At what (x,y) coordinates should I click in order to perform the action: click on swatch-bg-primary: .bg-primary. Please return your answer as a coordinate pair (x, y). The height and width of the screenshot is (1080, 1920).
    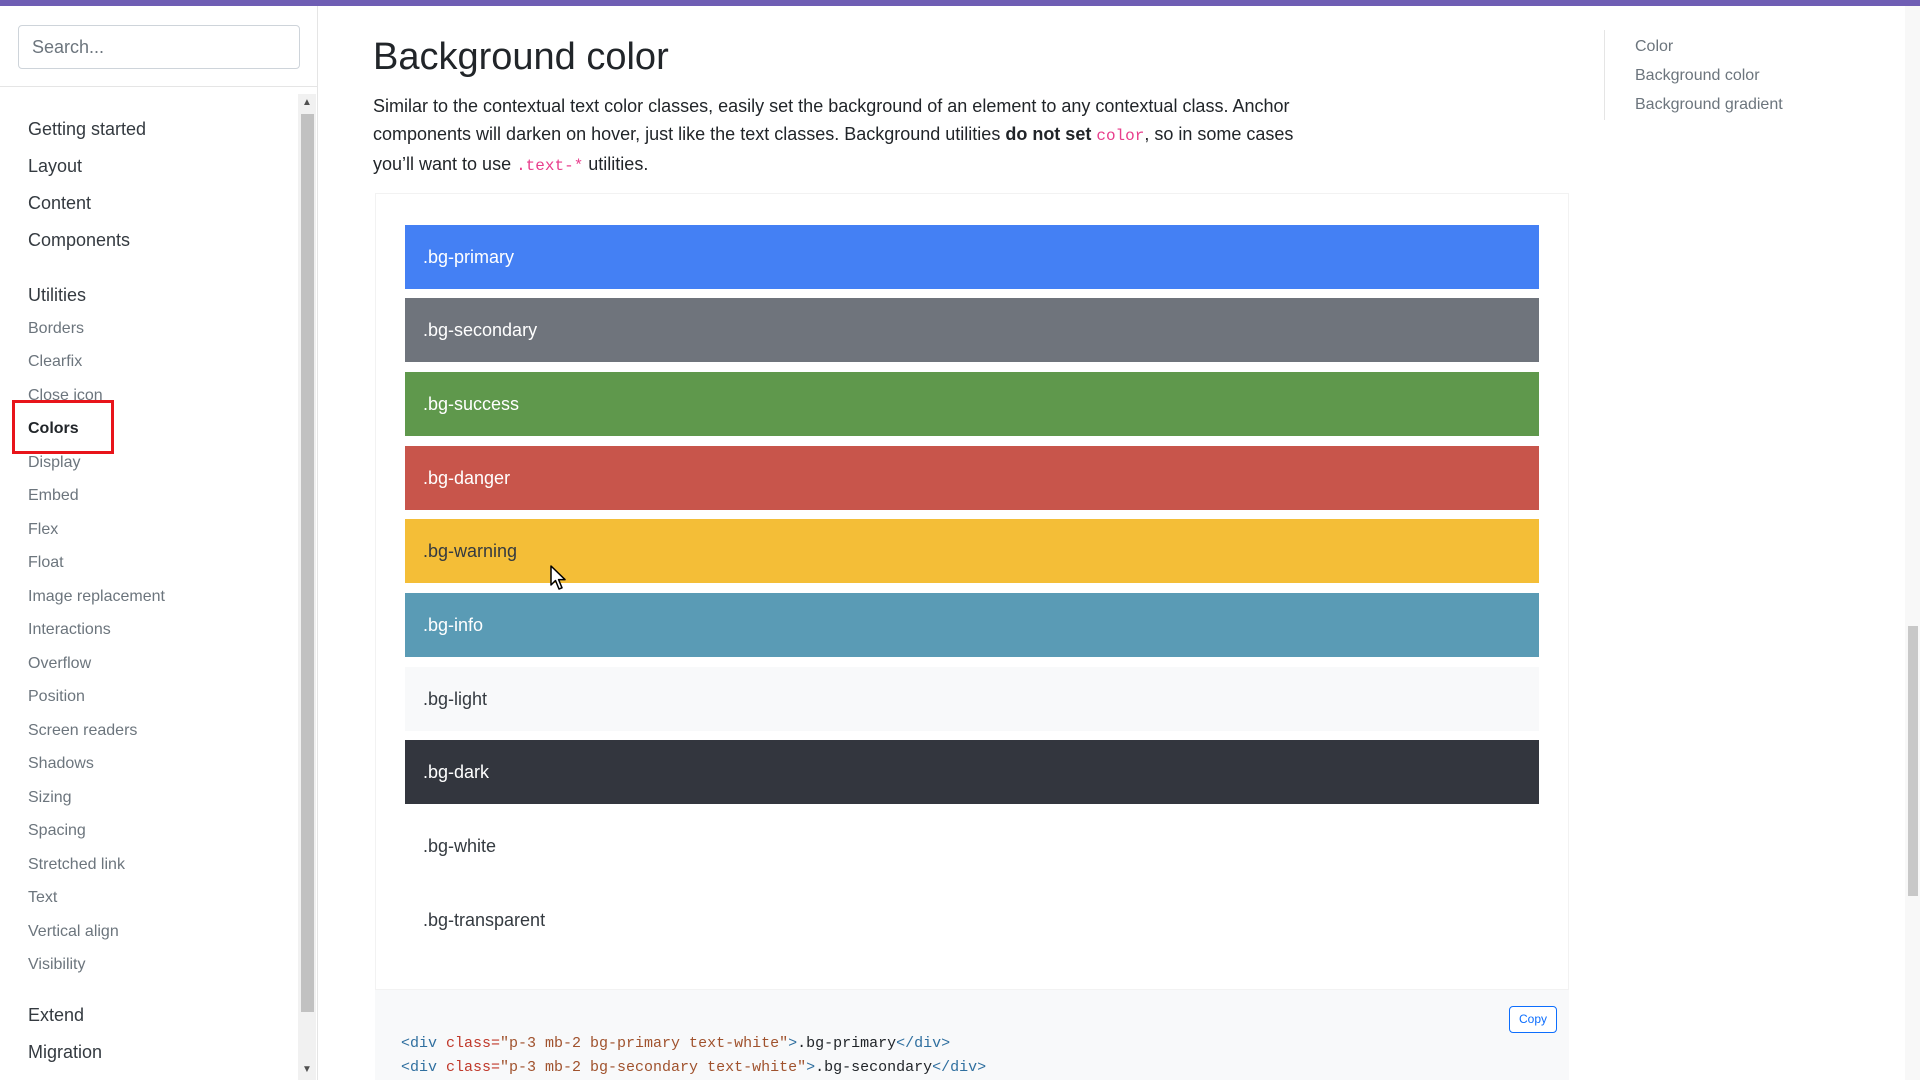
    Looking at the image, I should click on (972, 257).